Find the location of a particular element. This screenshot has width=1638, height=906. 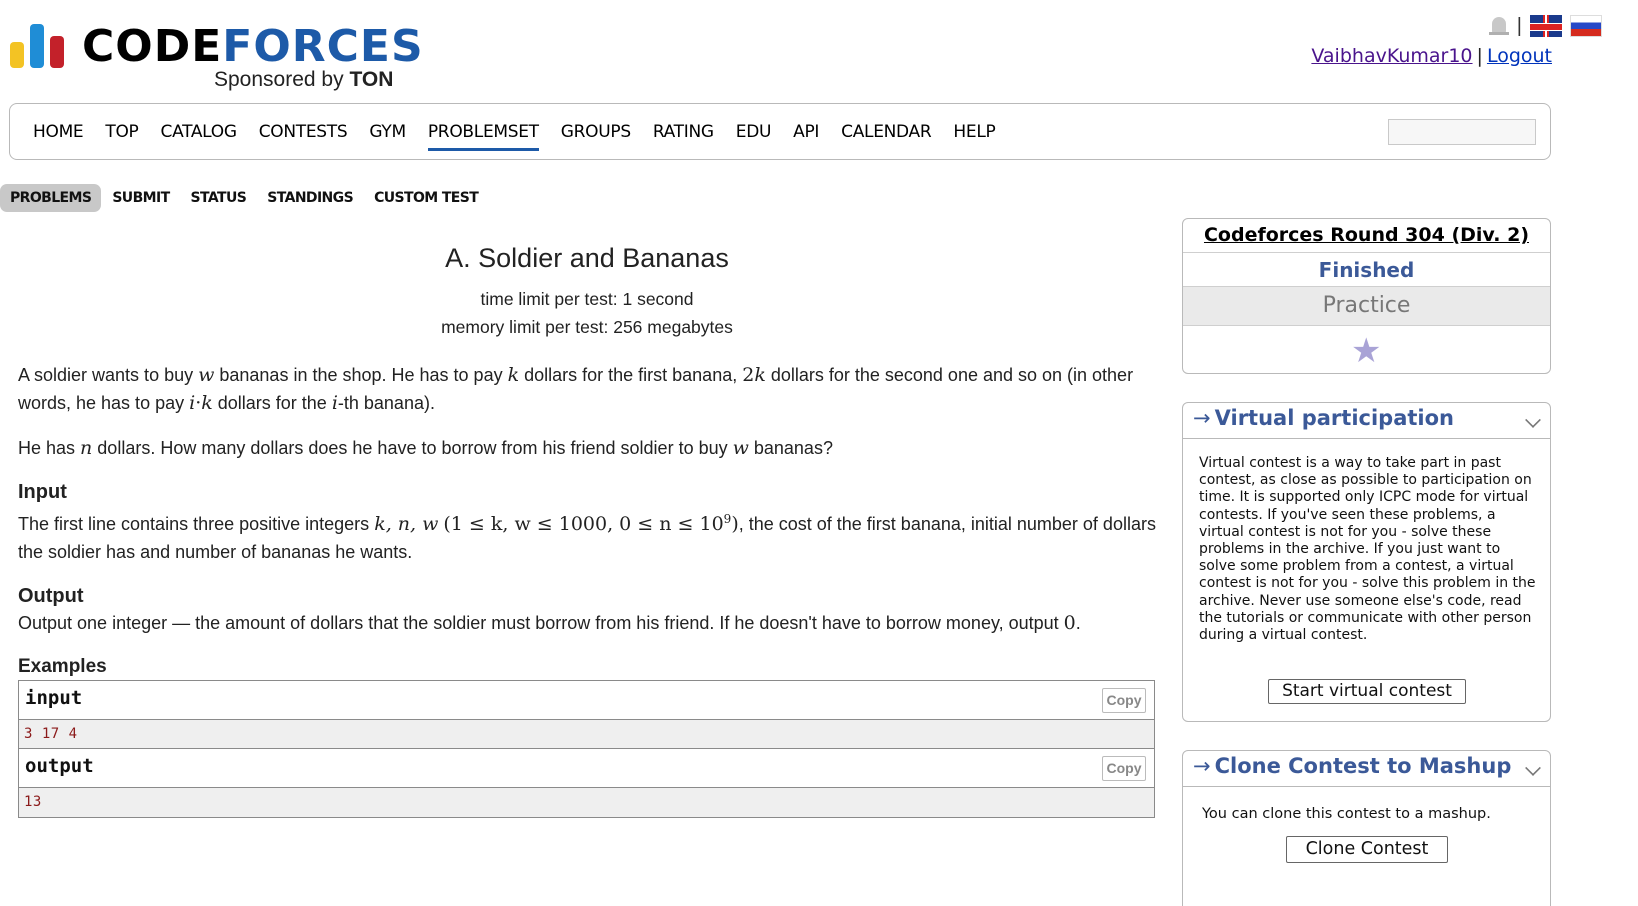

contest-name-link: Codeforces Round 304 (Div. 2) is located at coordinates (1366, 235).